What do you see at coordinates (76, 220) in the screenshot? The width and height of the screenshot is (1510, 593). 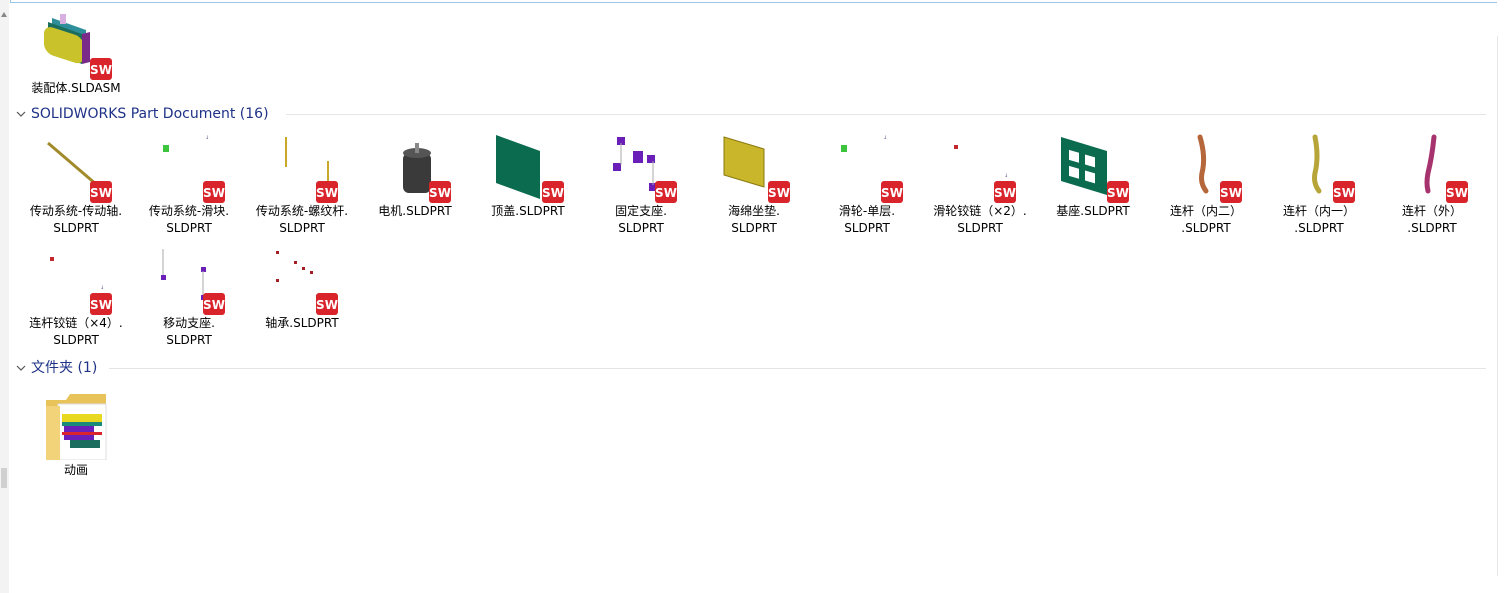 I see `file-name: 传动系统-传动轴. SLDPRT` at bounding box center [76, 220].